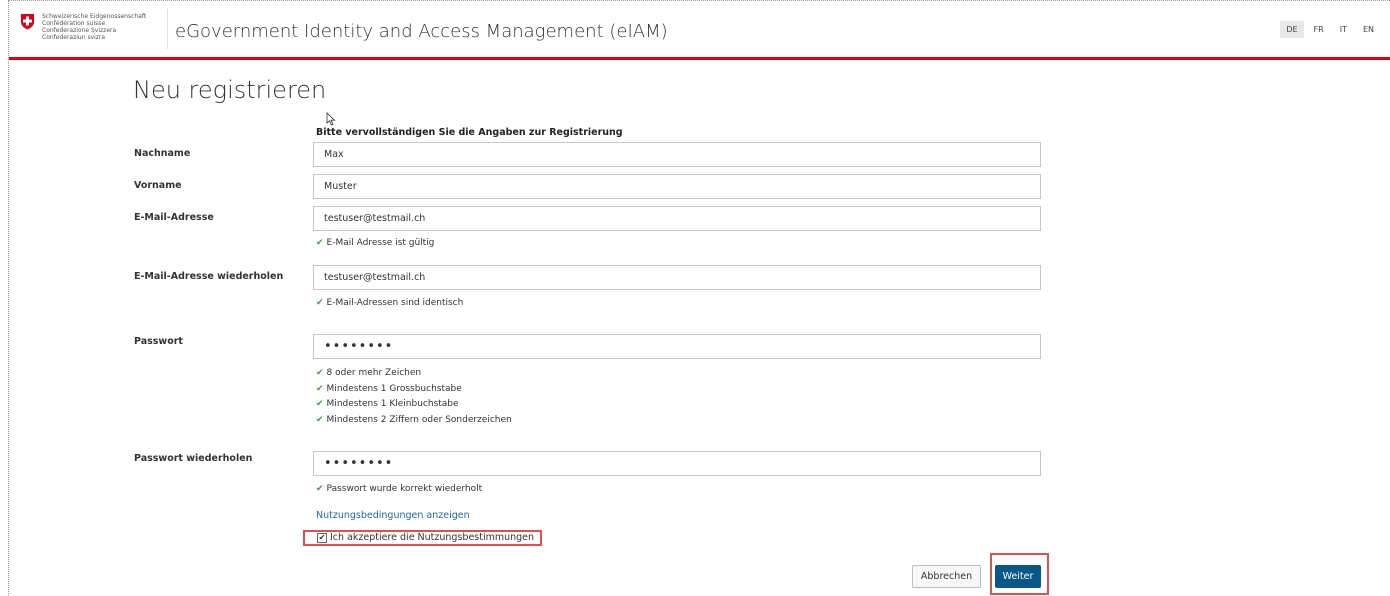 Image resolution: width=1390 pixels, height=596 pixels. Describe the element at coordinates (322, 537) in the screenshot. I see `terms-checkbox: ✔` at that location.